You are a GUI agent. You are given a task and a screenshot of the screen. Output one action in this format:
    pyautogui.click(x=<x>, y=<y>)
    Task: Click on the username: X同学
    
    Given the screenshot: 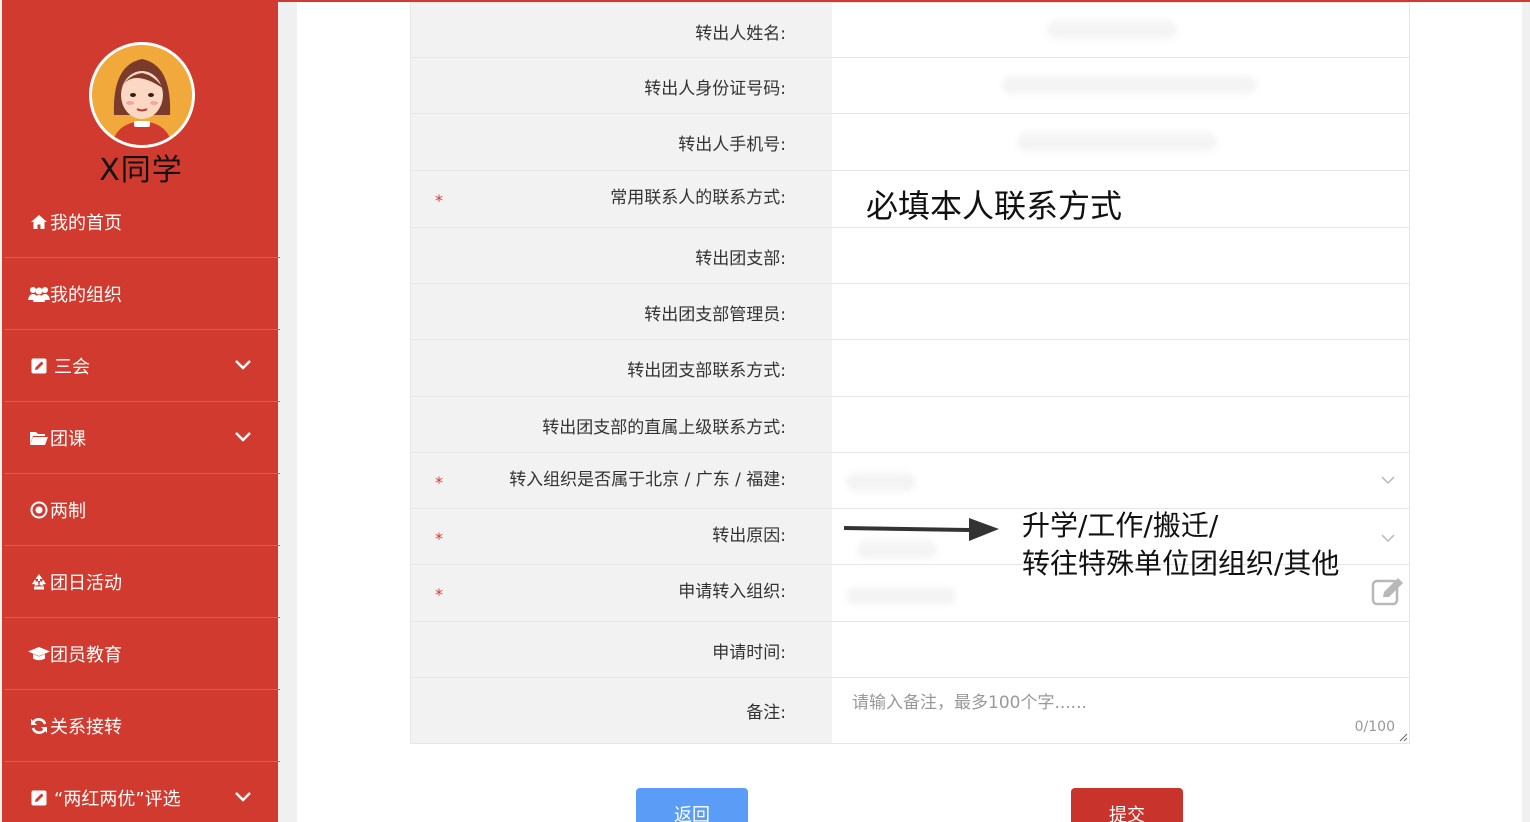 What is the action you would take?
    pyautogui.click(x=141, y=170)
    